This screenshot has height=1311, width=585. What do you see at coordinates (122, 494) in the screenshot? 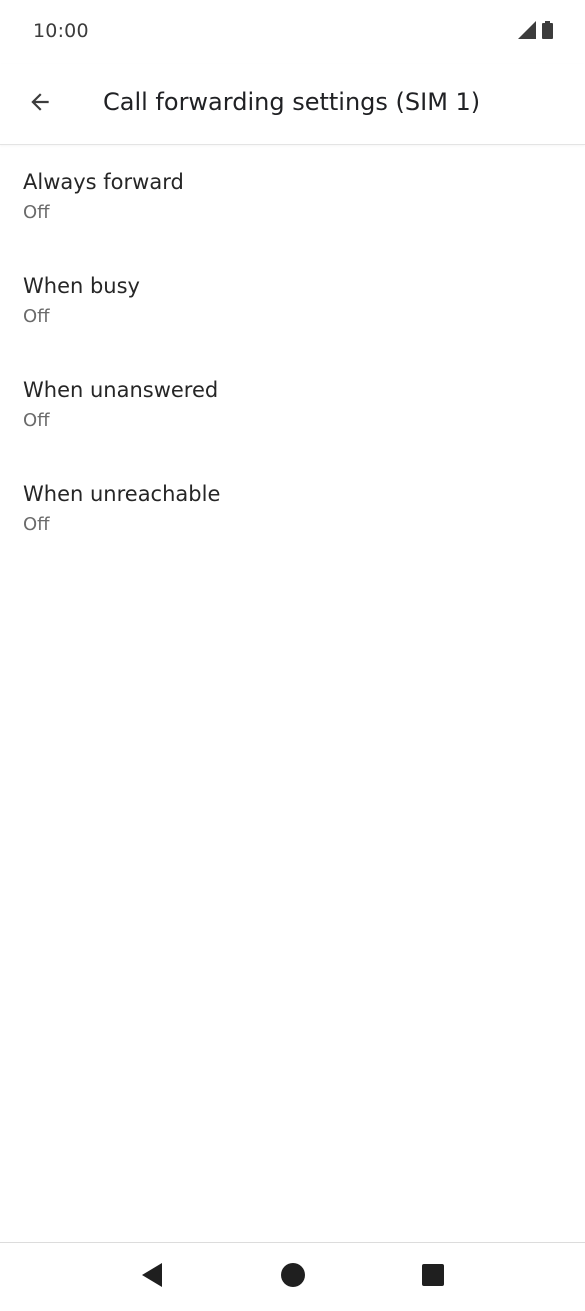
I see `setting-title: When unreachable` at bounding box center [122, 494].